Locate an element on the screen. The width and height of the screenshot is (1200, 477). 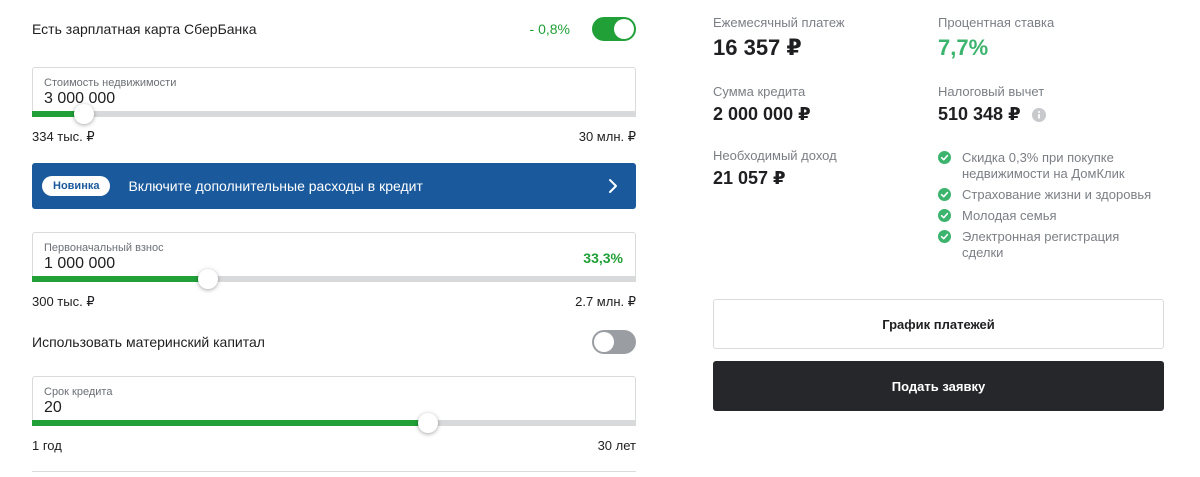
down-payment-input: 1 000 000 is located at coordinates (79, 264).